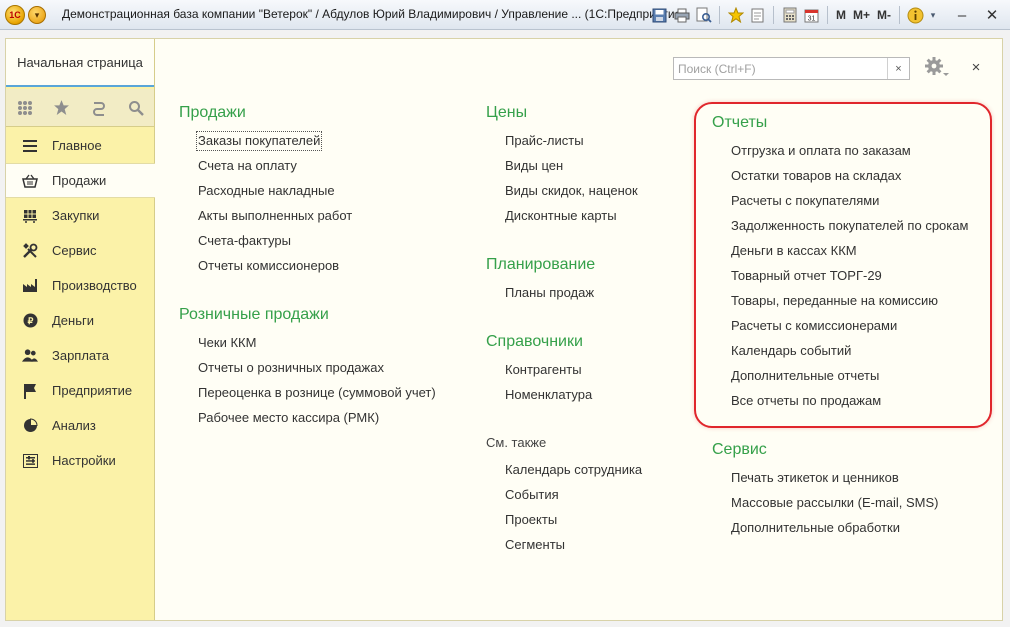  Describe the element at coordinates (835, 503) in the screenshot. I see `command-link: Массовые рассылки (E-mail, SMS)` at that location.